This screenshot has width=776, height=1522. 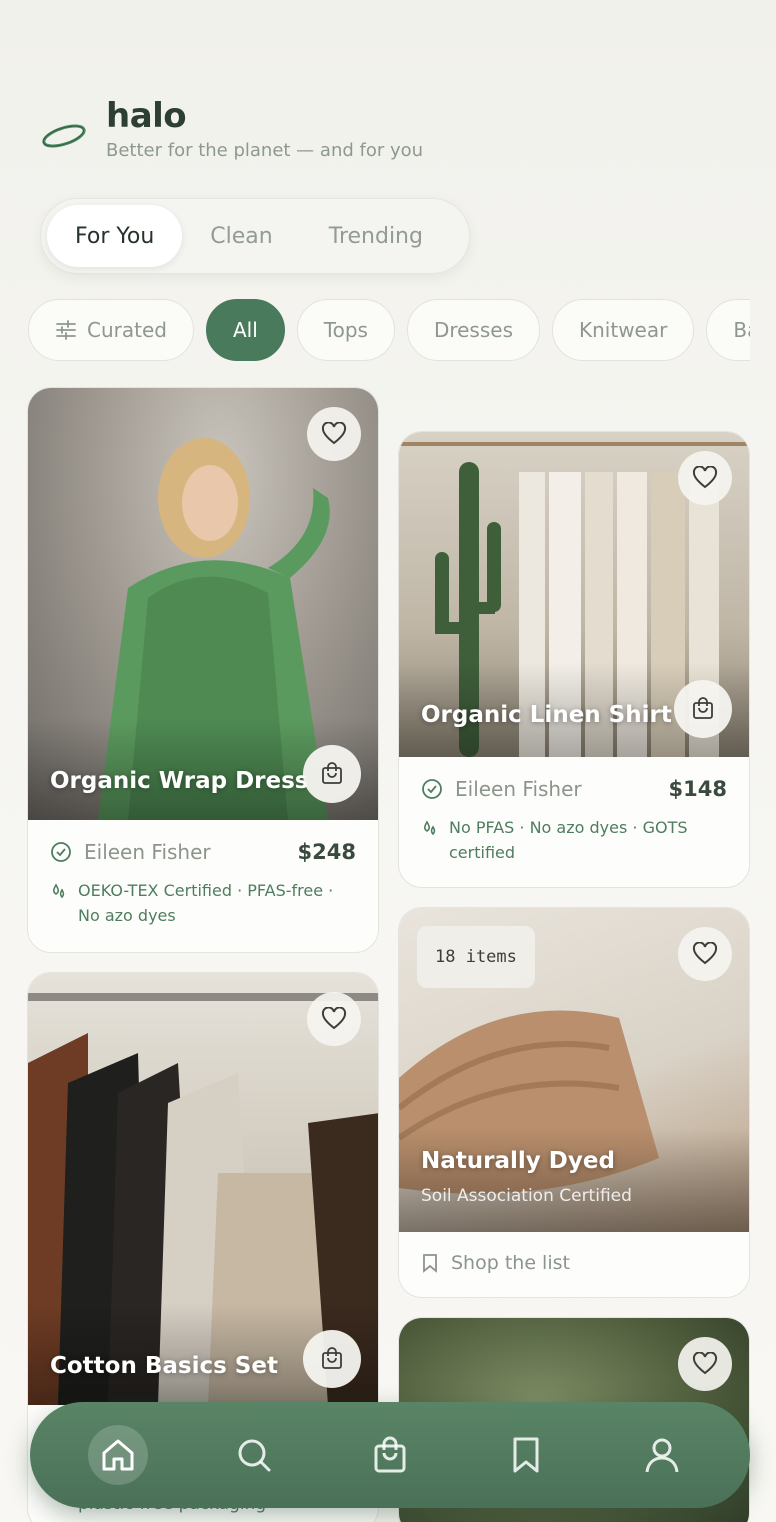 What do you see at coordinates (164, 1366) in the screenshot?
I see `product-title: Cotton Basics Set` at bounding box center [164, 1366].